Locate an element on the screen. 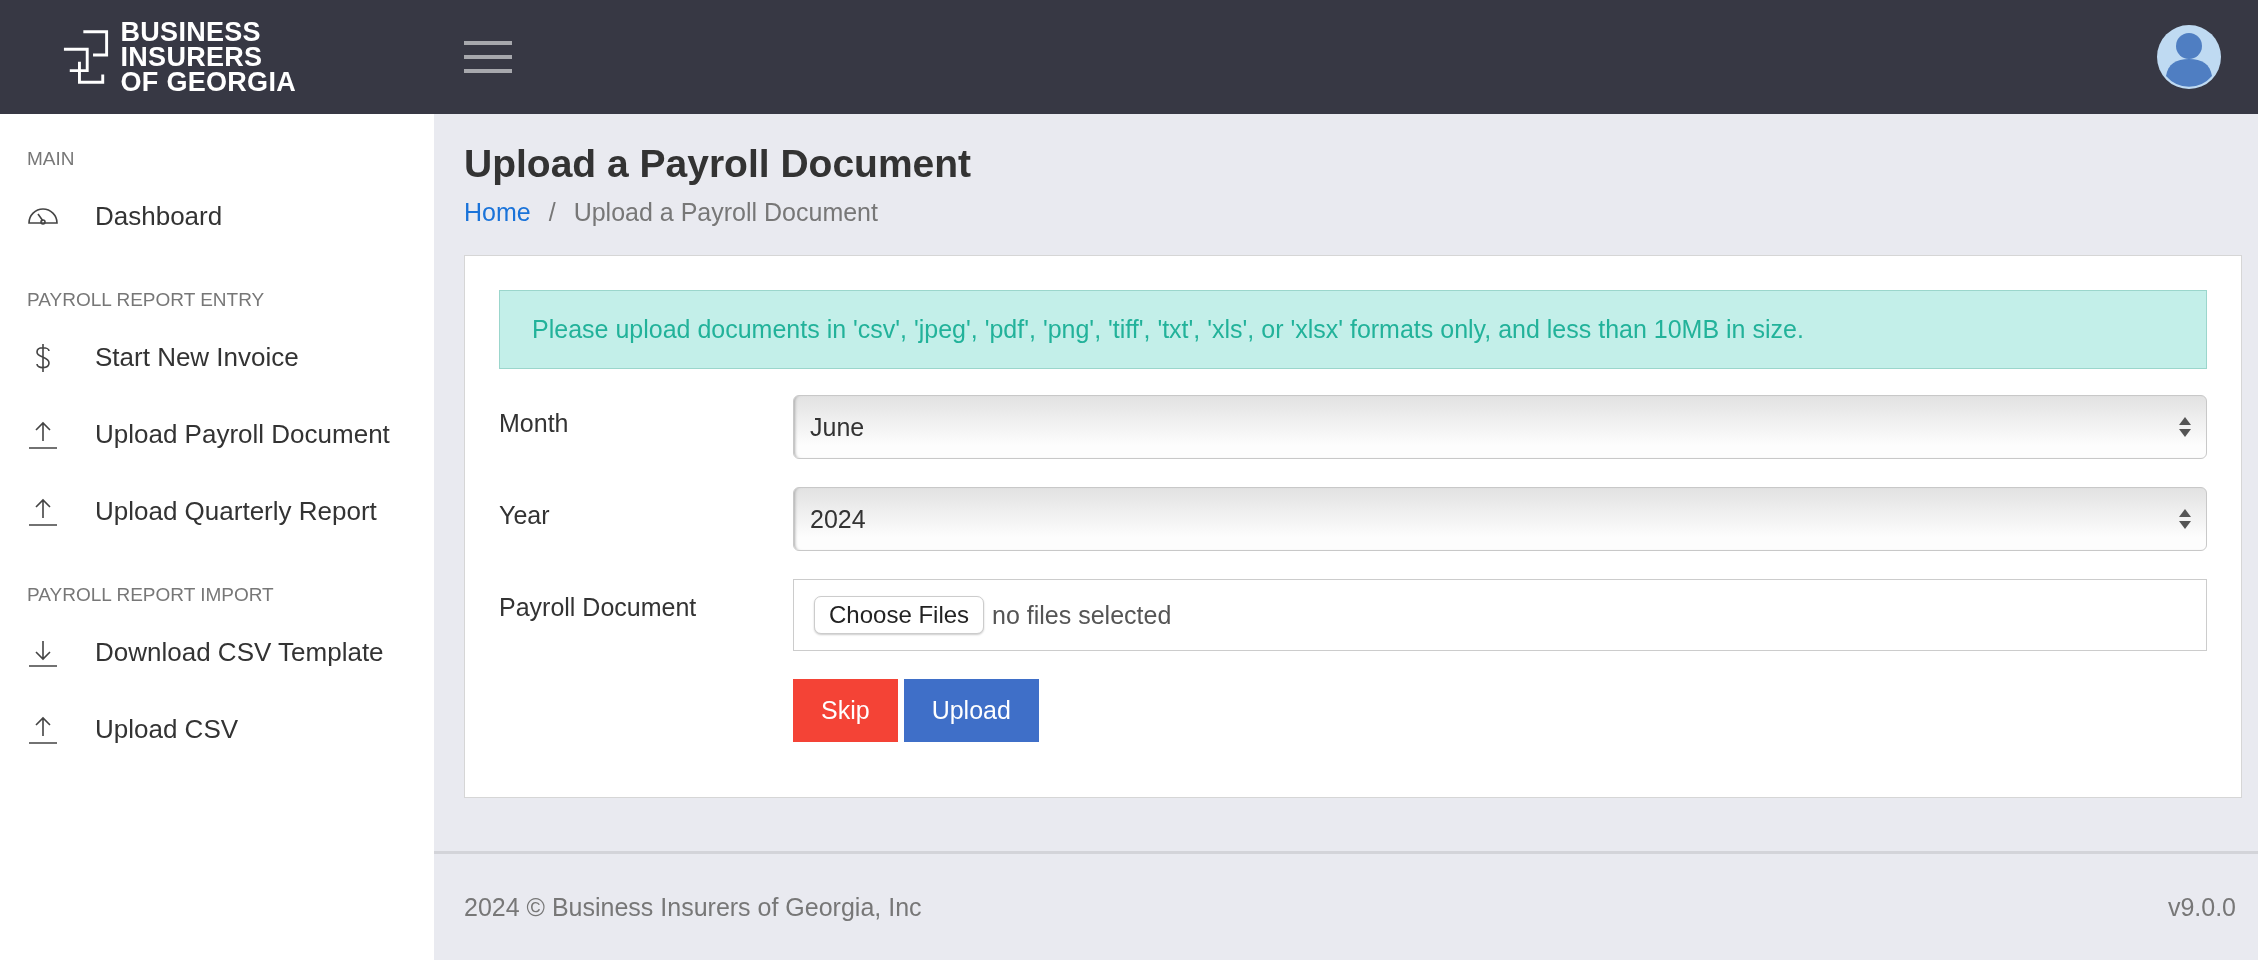 The height and width of the screenshot is (960, 2258). sidebar-item: Upload Quarterly Report is located at coordinates (217, 511).